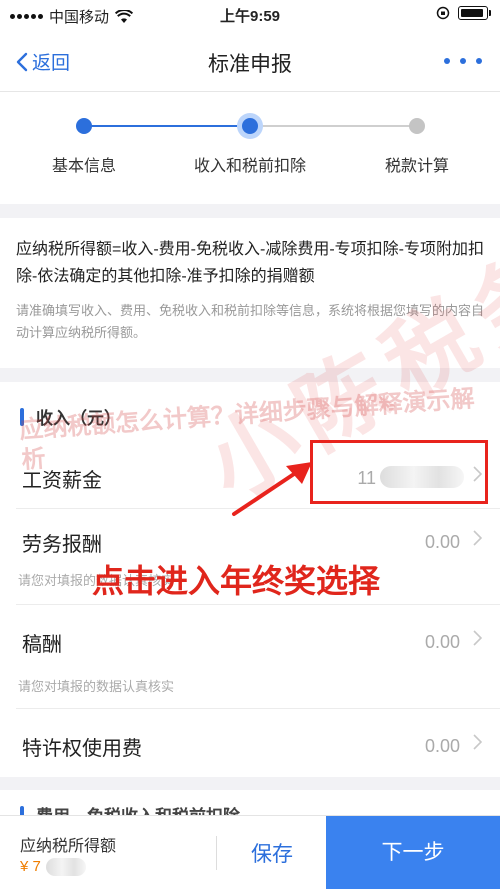 This screenshot has width=500, height=889. Describe the element at coordinates (272, 489) in the screenshot. I see `annotation-arrow-icon` at that location.